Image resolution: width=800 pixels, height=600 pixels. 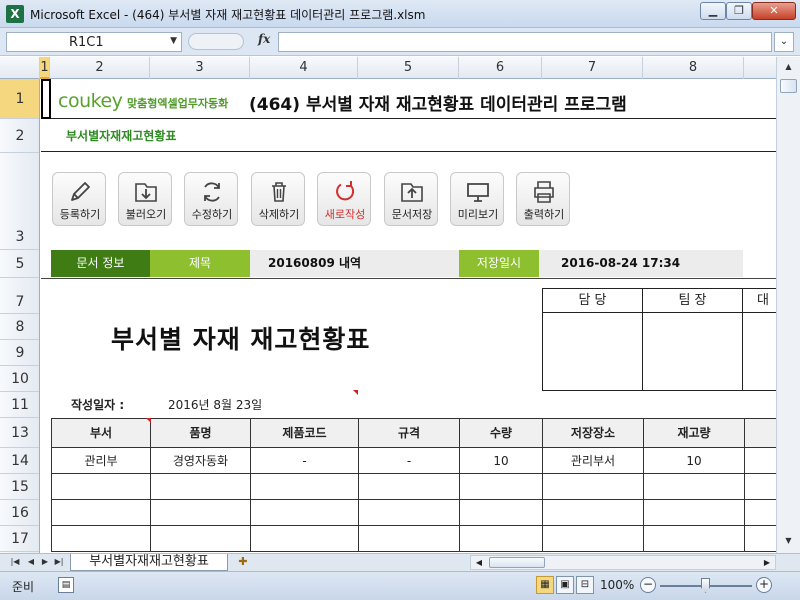 I want to click on first-sheet-icon: |◀, so click(x=15, y=562).